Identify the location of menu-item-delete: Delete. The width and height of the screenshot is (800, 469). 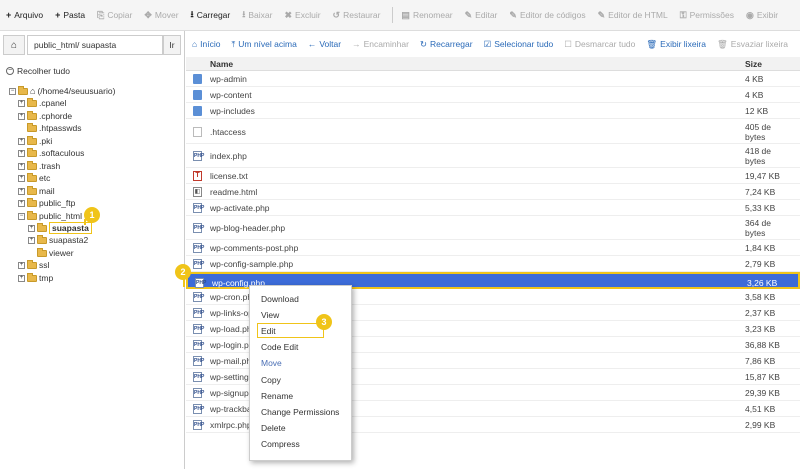
(273, 428).